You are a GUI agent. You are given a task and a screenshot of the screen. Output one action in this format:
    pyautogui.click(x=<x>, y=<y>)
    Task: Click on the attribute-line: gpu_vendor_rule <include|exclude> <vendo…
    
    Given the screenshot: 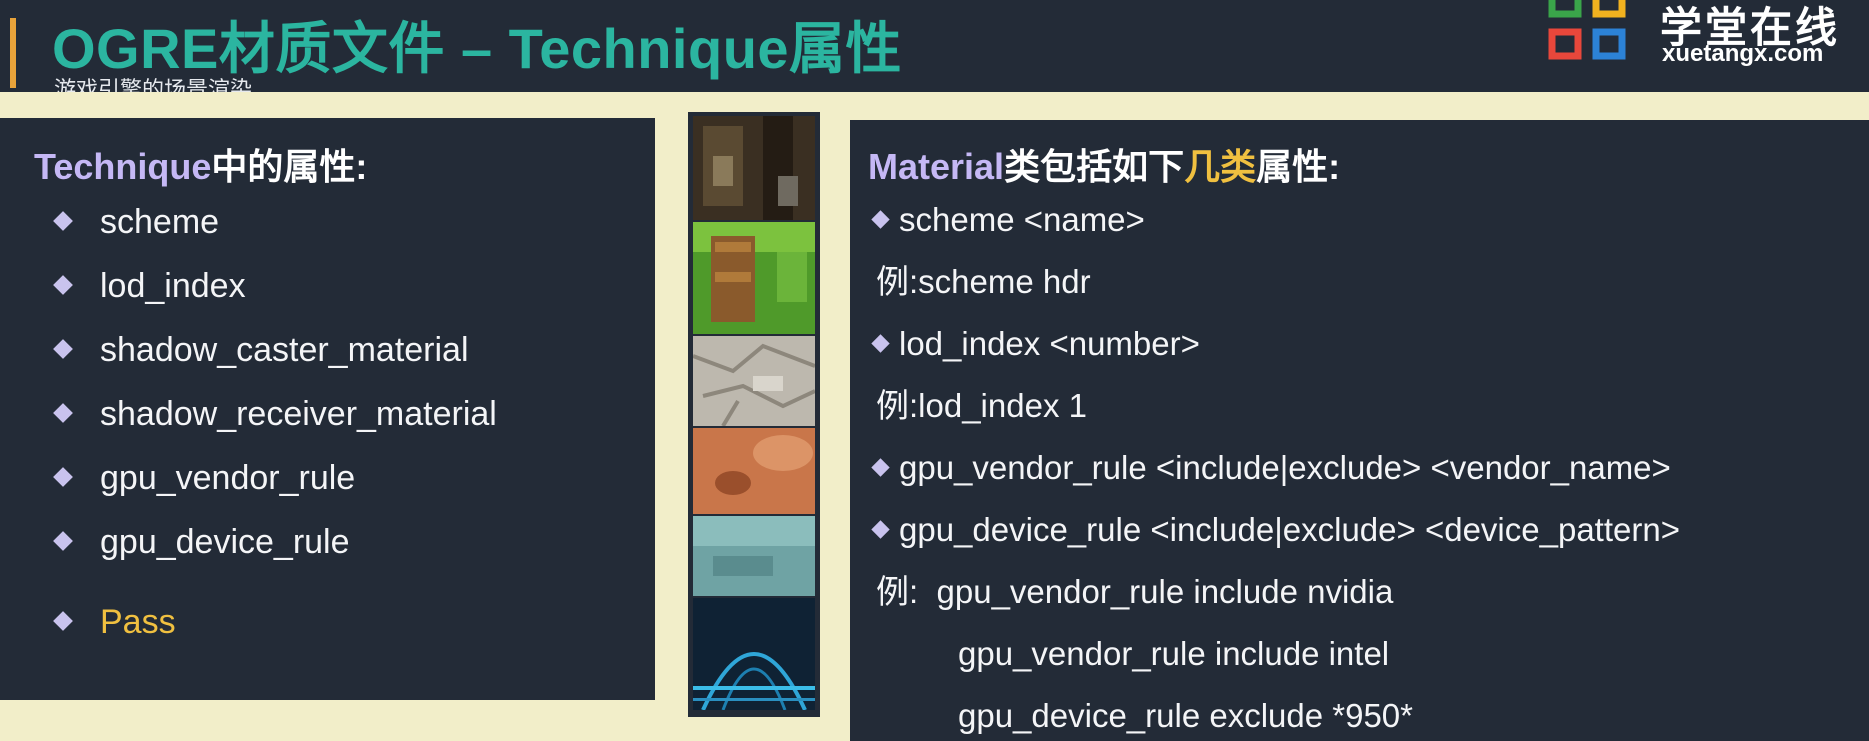 What is the action you would take?
    pyautogui.click(x=1270, y=468)
    